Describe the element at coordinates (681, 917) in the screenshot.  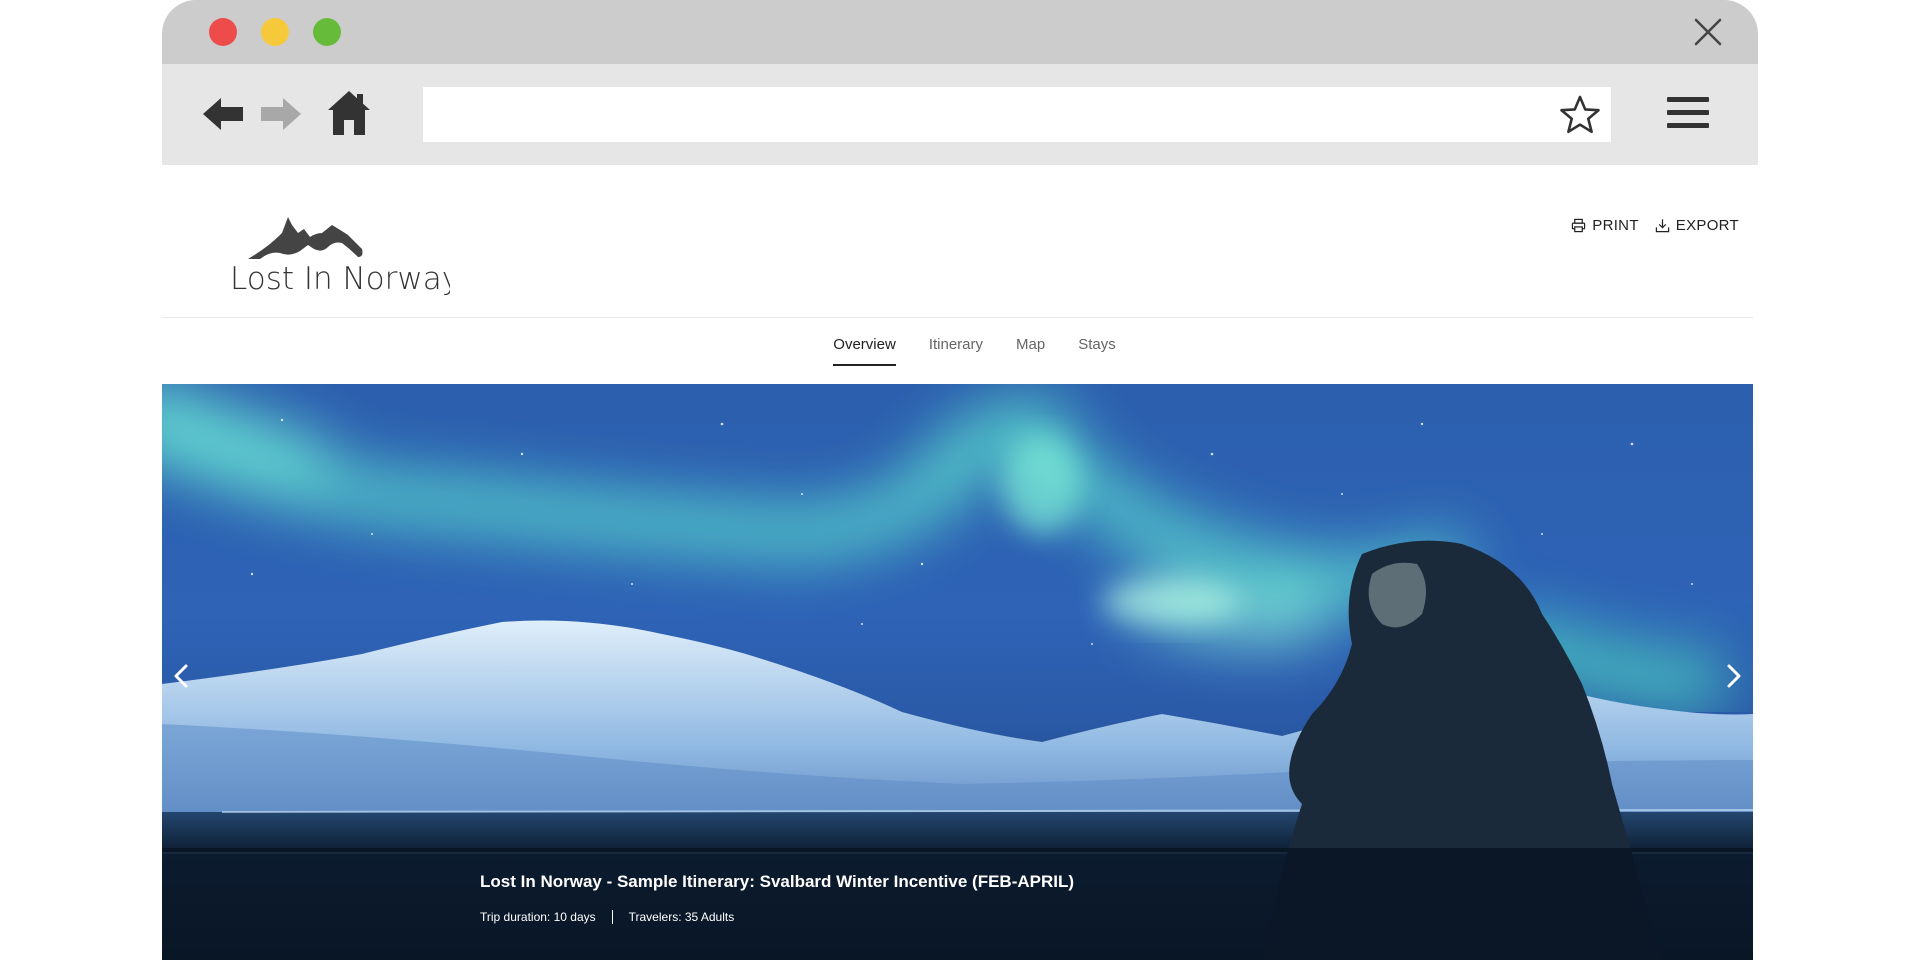
I see `trip-travelers: Travelers: 35 Adults` at that location.